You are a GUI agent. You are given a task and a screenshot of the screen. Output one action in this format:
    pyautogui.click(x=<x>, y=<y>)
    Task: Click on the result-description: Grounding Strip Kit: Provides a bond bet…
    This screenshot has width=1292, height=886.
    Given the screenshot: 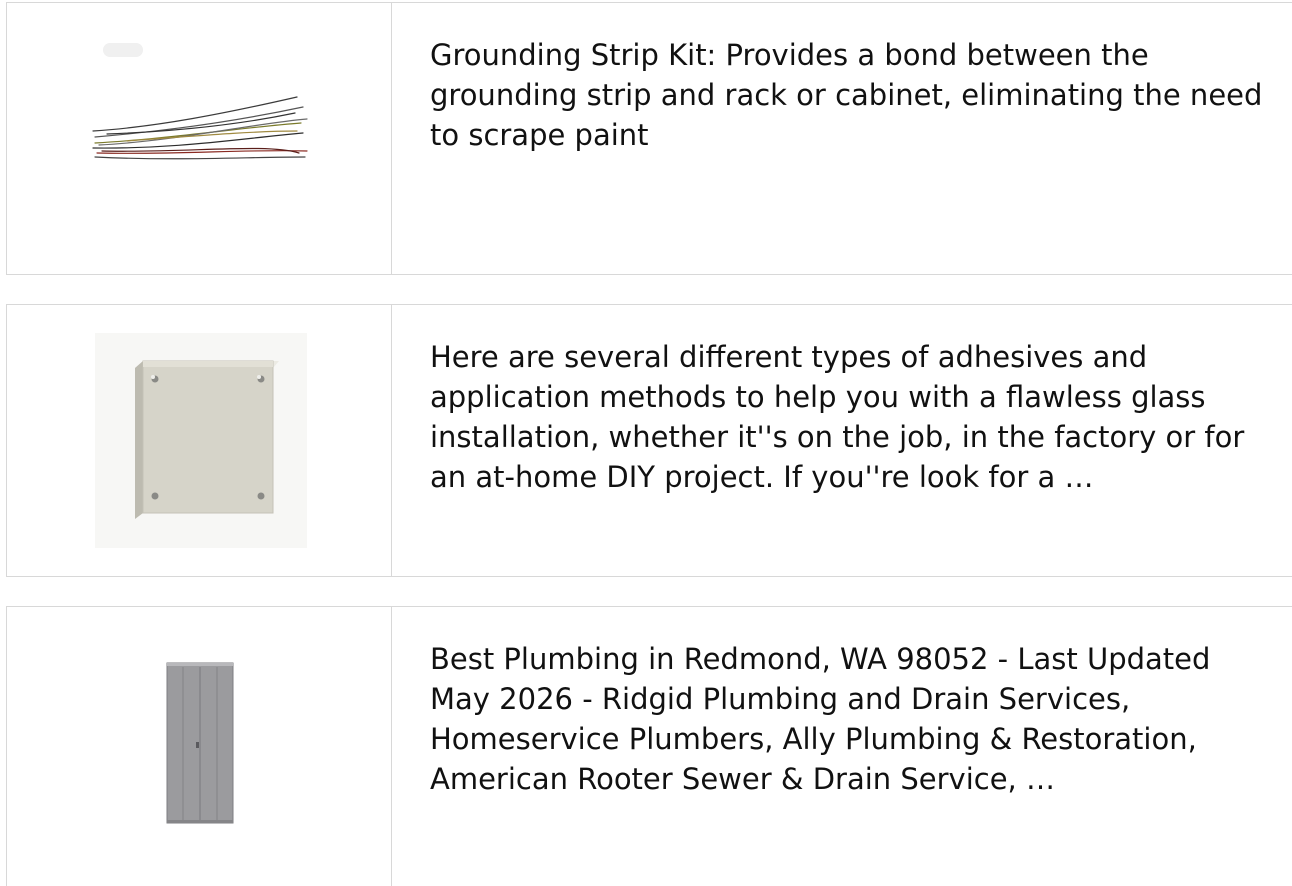 What is the action you would take?
    pyautogui.click(x=846, y=95)
    